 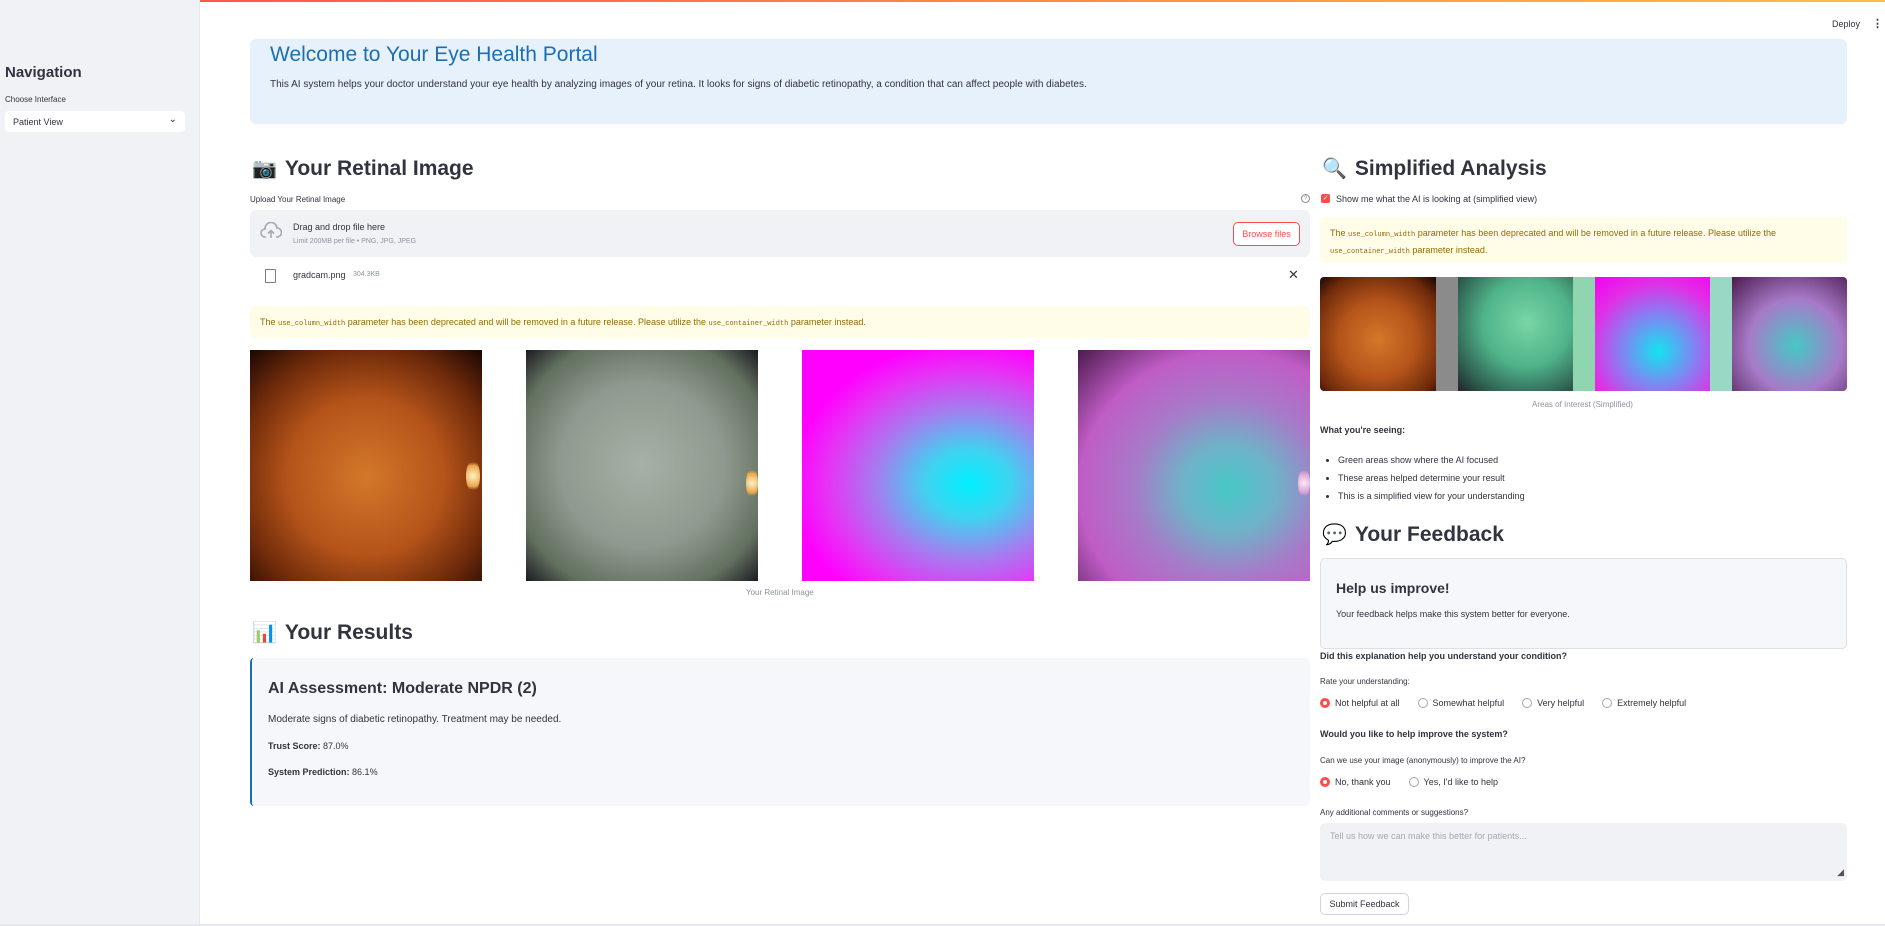 I want to click on processed-retina-image, so click(x=642, y=465).